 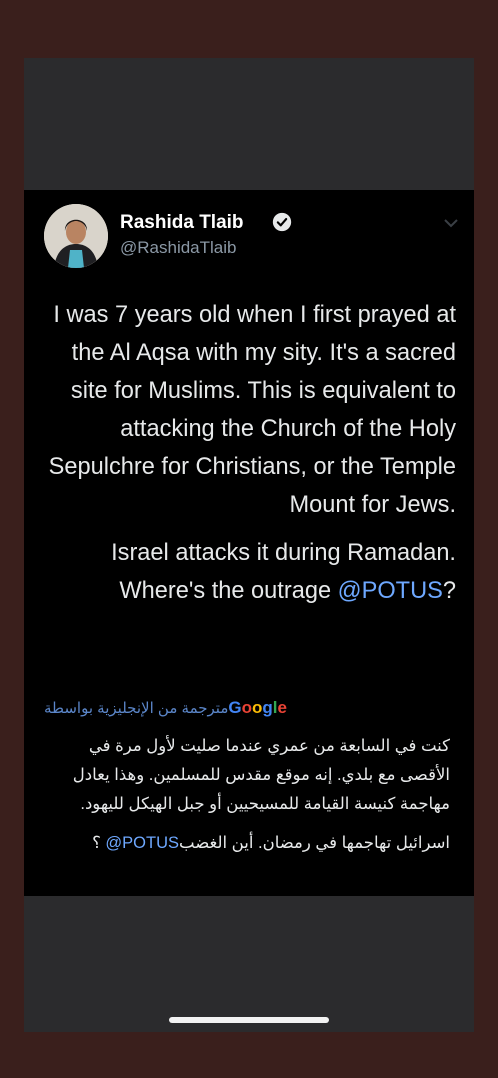 What do you see at coordinates (76, 236) in the screenshot?
I see `avatar` at bounding box center [76, 236].